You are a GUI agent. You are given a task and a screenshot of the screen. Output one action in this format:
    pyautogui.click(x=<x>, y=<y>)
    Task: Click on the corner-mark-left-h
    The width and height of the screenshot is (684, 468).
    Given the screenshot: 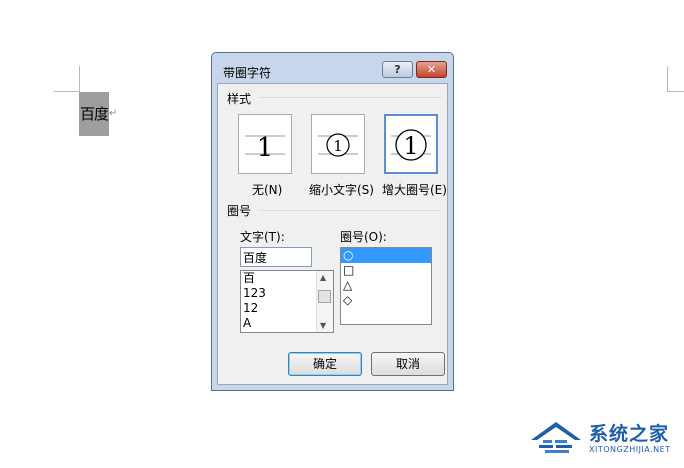 What is the action you would take?
    pyautogui.click(x=66, y=91)
    